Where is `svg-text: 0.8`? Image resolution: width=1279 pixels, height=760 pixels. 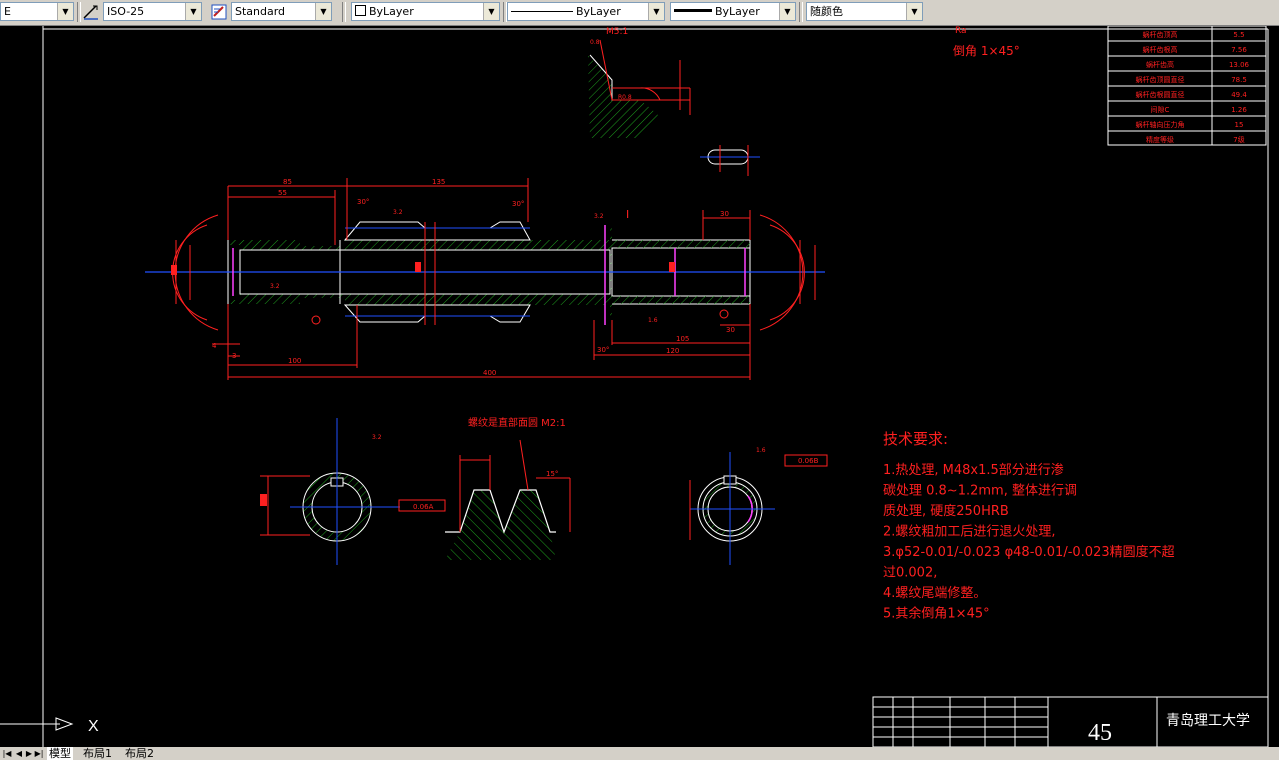
svg-text: 0.8 is located at coordinates (595, 42).